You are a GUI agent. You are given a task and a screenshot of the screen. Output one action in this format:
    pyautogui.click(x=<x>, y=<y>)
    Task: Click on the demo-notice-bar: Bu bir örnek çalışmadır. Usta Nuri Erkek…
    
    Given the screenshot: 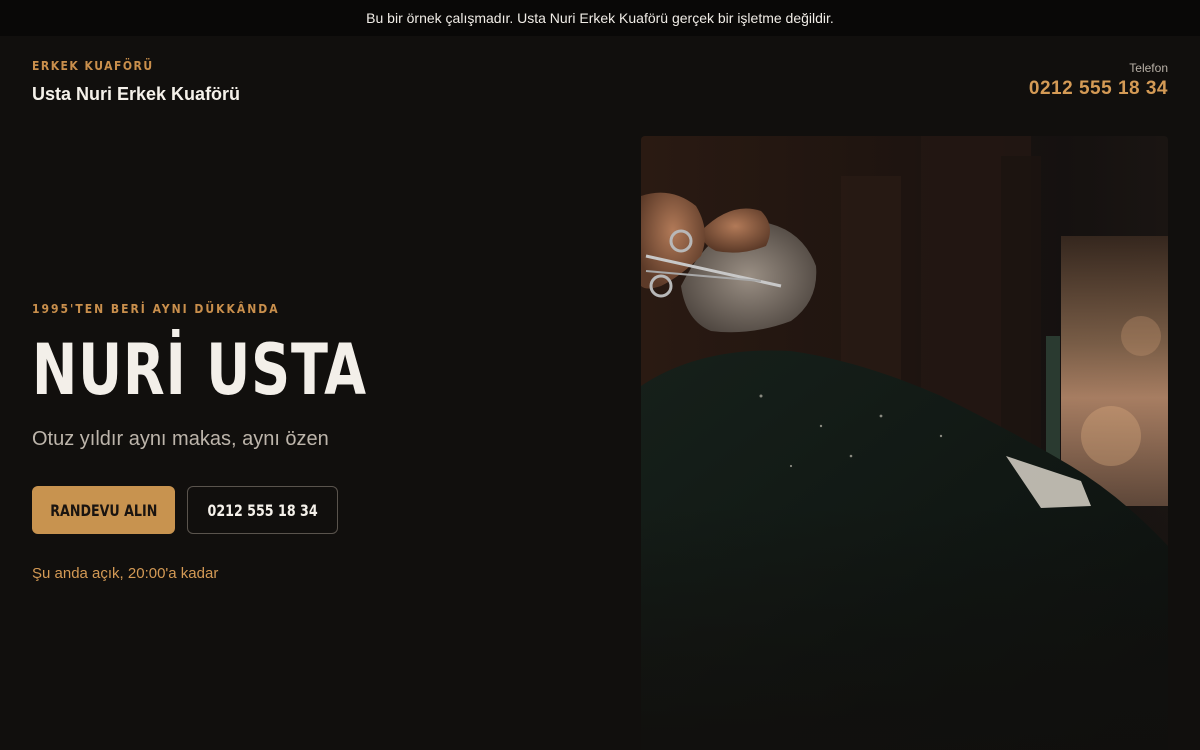 What is the action you would take?
    pyautogui.click(x=600, y=18)
    